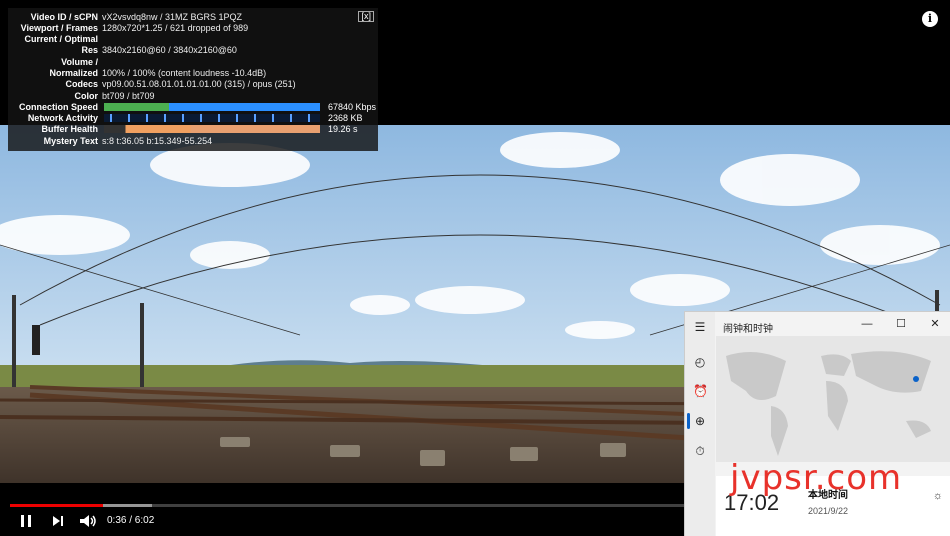 The width and height of the screenshot is (950, 536). Describe the element at coordinates (828, 511) in the screenshot. I see `local-date: 2021/9/22` at that location.